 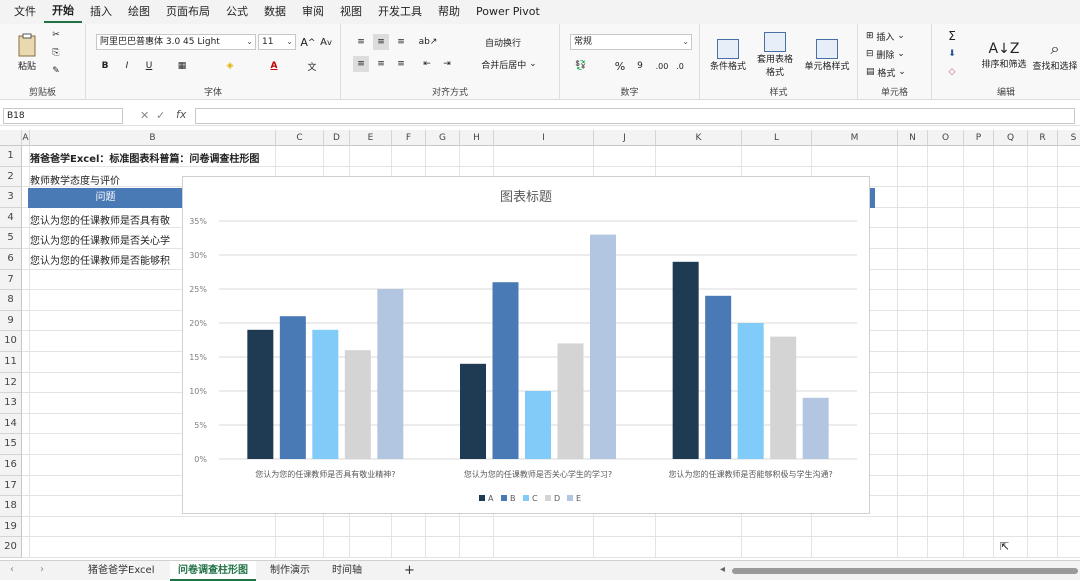 What do you see at coordinates (905, 571) in the screenshot?
I see `horizontal-scrollbar` at bounding box center [905, 571].